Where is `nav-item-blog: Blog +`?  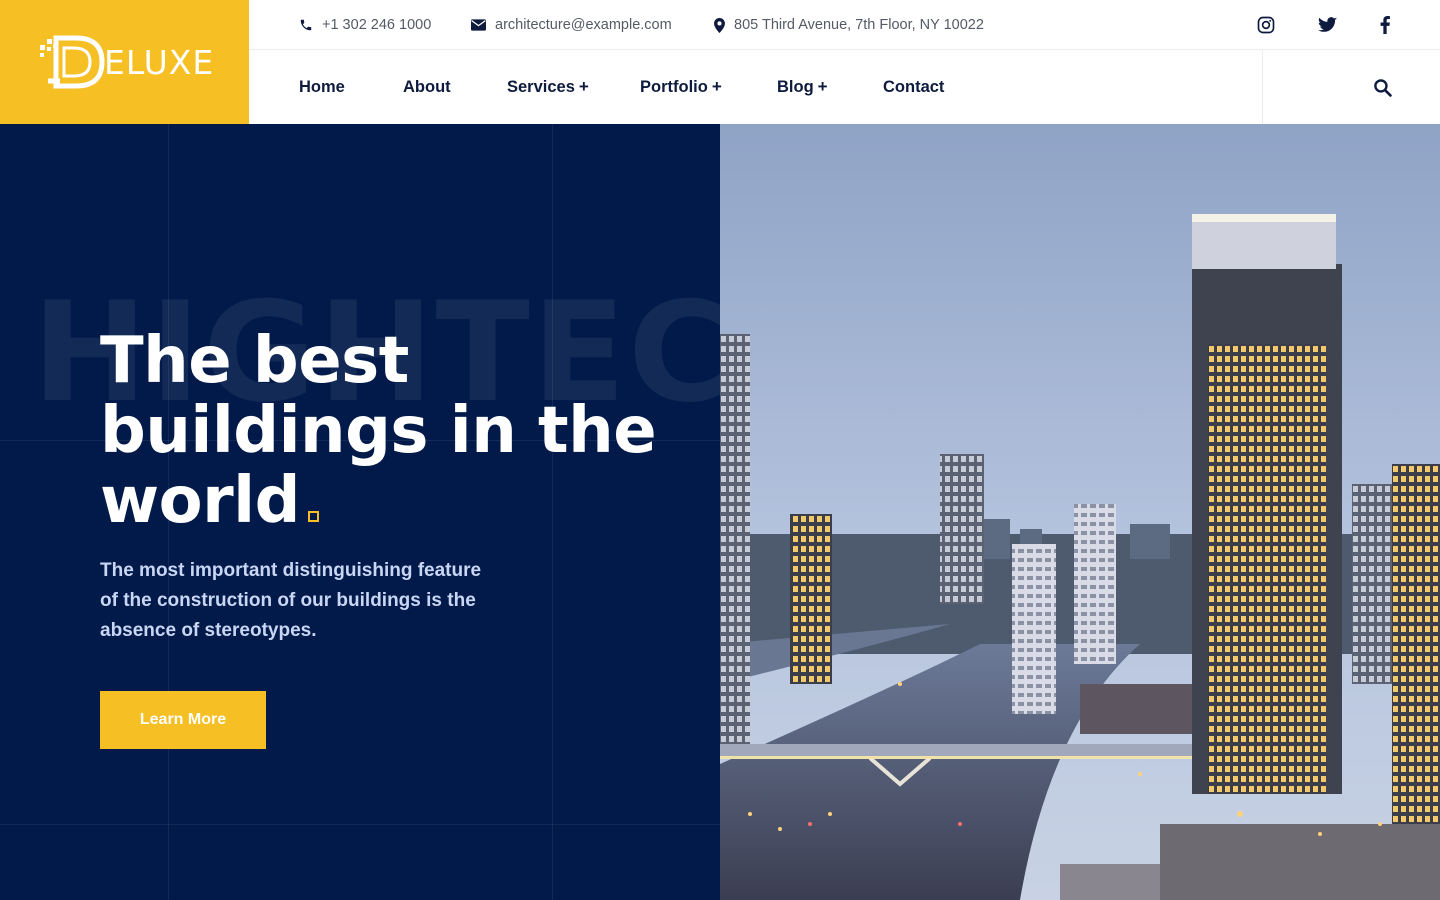 nav-item-blog: Blog + is located at coordinates (802, 87).